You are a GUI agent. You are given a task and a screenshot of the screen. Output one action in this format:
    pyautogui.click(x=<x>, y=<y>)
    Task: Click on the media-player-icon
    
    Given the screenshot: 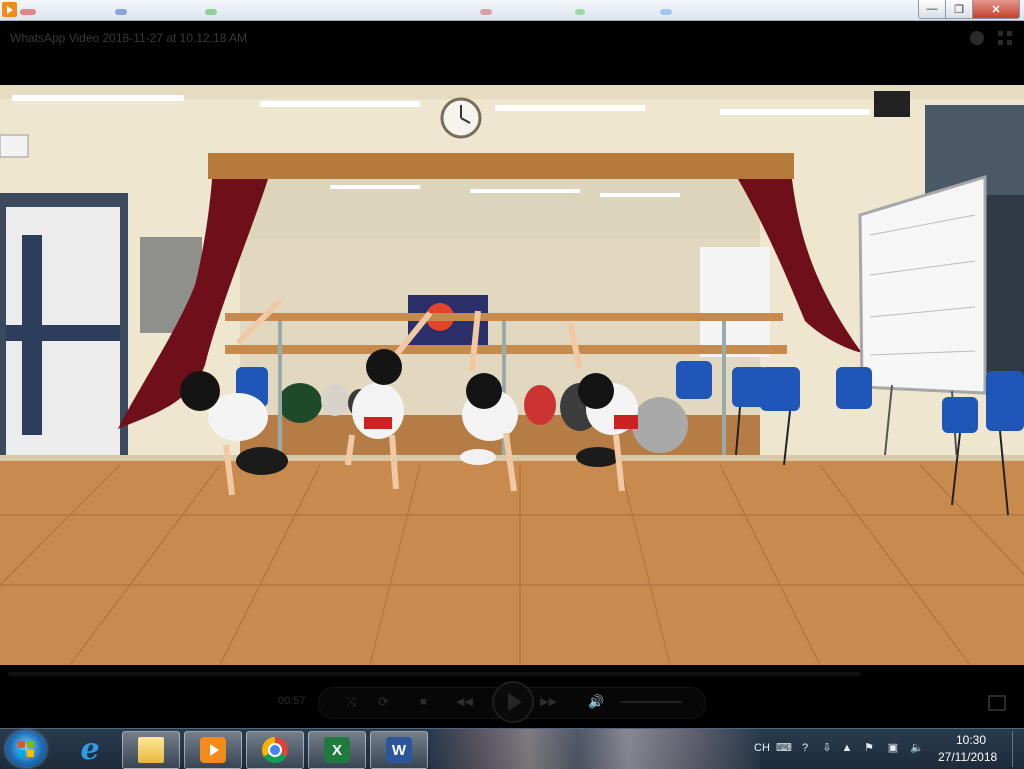 What is the action you would take?
    pyautogui.click(x=213, y=750)
    